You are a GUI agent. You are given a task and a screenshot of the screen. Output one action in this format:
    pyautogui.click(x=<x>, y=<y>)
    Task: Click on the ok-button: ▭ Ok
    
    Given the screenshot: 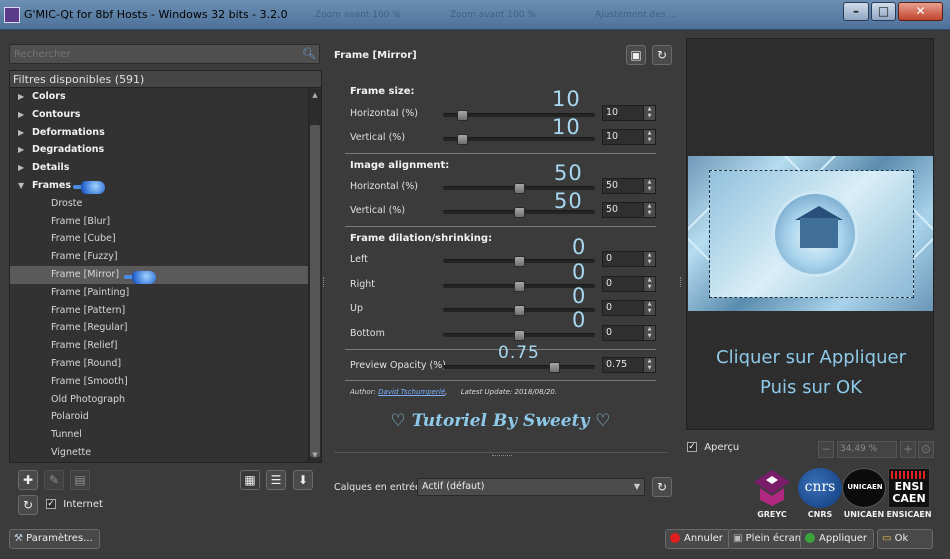 What is the action you would take?
    pyautogui.click(x=905, y=539)
    